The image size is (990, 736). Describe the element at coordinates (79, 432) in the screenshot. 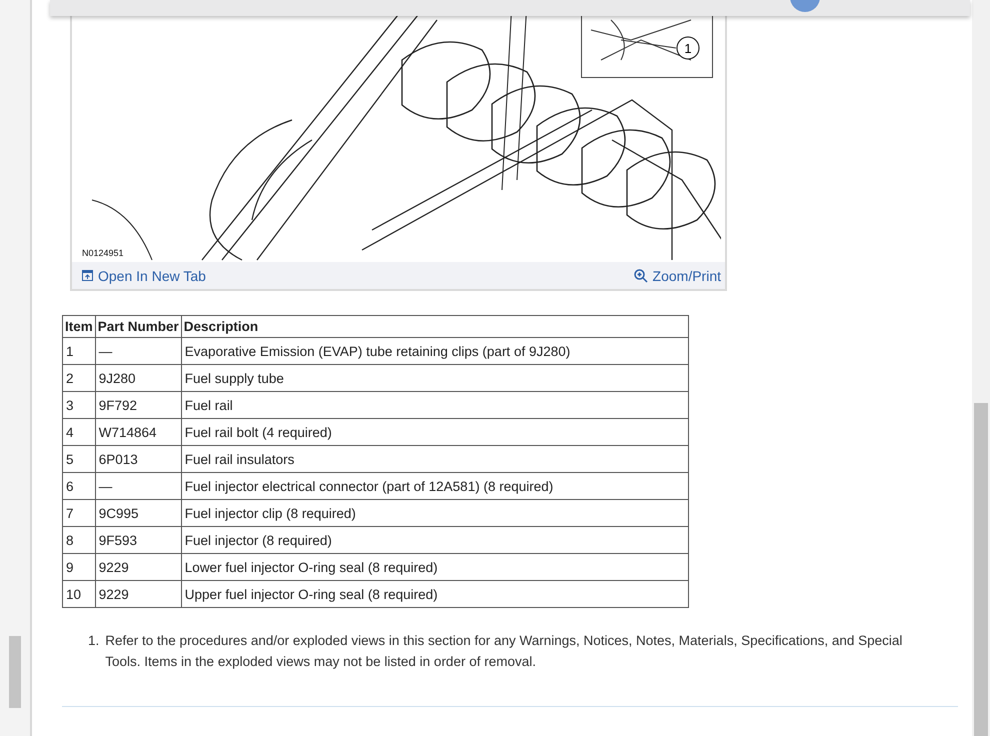

I see `table-cell: 4` at that location.